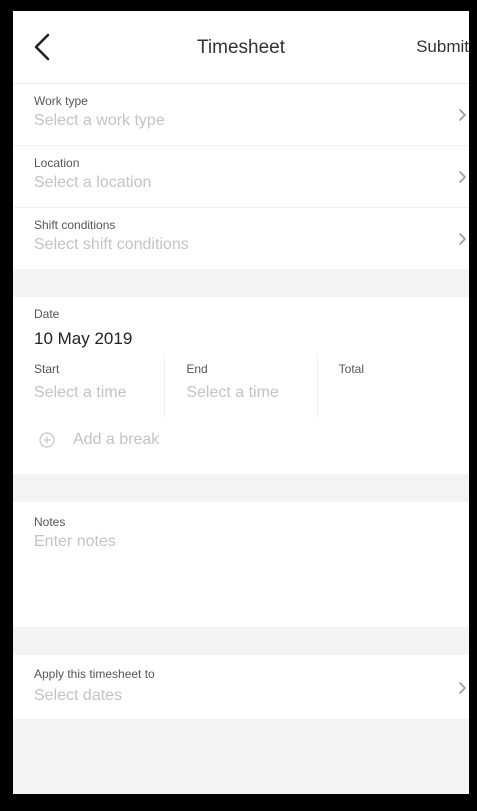 The height and width of the screenshot is (811, 477). I want to click on nav-header: Timesheet Submit, so click(241, 47).